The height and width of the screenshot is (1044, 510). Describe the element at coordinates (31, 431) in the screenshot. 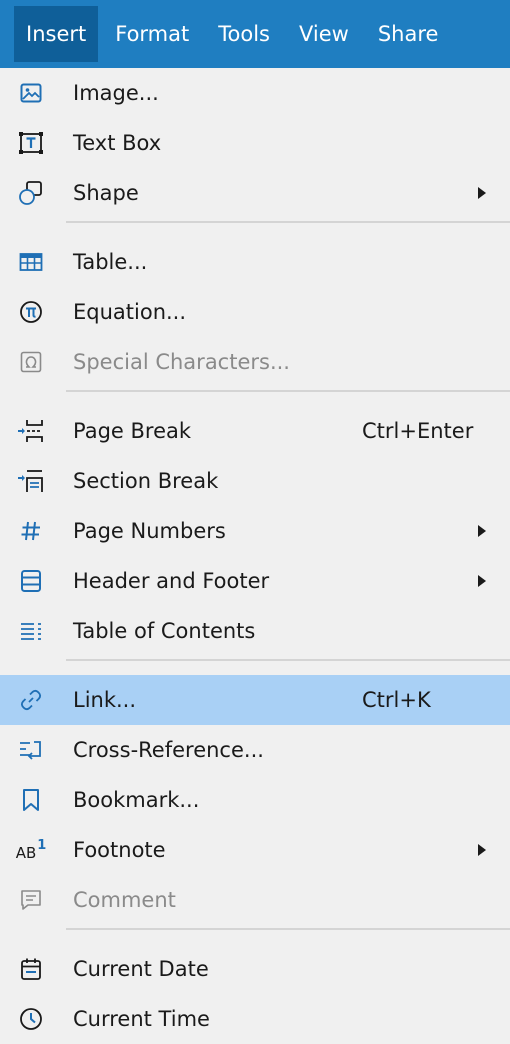

I see `page-break-icon` at that location.